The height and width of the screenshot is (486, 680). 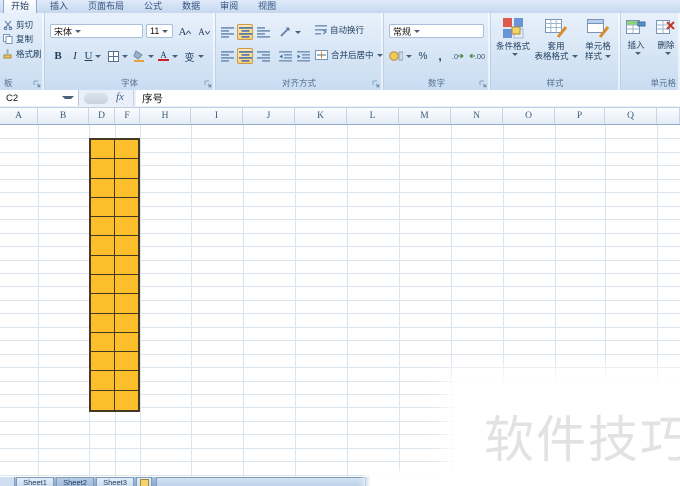 I want to click on highlighted-cell-D3, so click(x=103, y=169).